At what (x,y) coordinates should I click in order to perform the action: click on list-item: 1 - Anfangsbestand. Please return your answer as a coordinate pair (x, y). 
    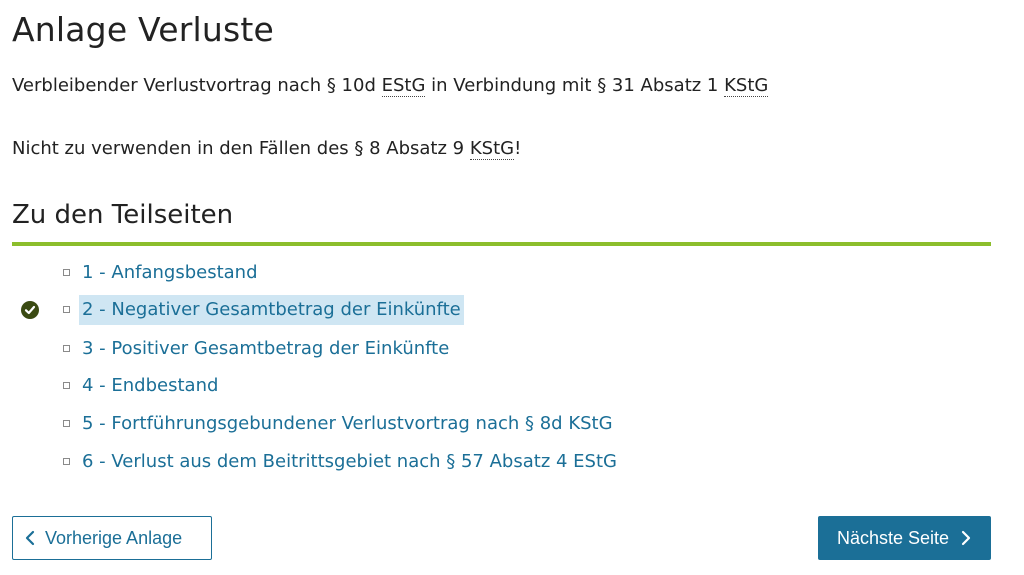
    Looking at the image, I should click on (450, 274).